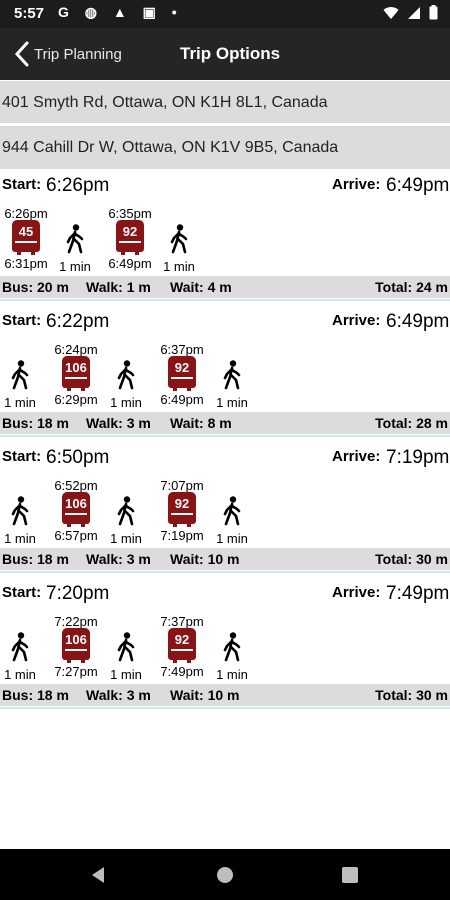  What do you see at coordinates (201, 423) in the screenshot?
I see `wait-total: Wait: 8 m` at bounding box center [201, 423].